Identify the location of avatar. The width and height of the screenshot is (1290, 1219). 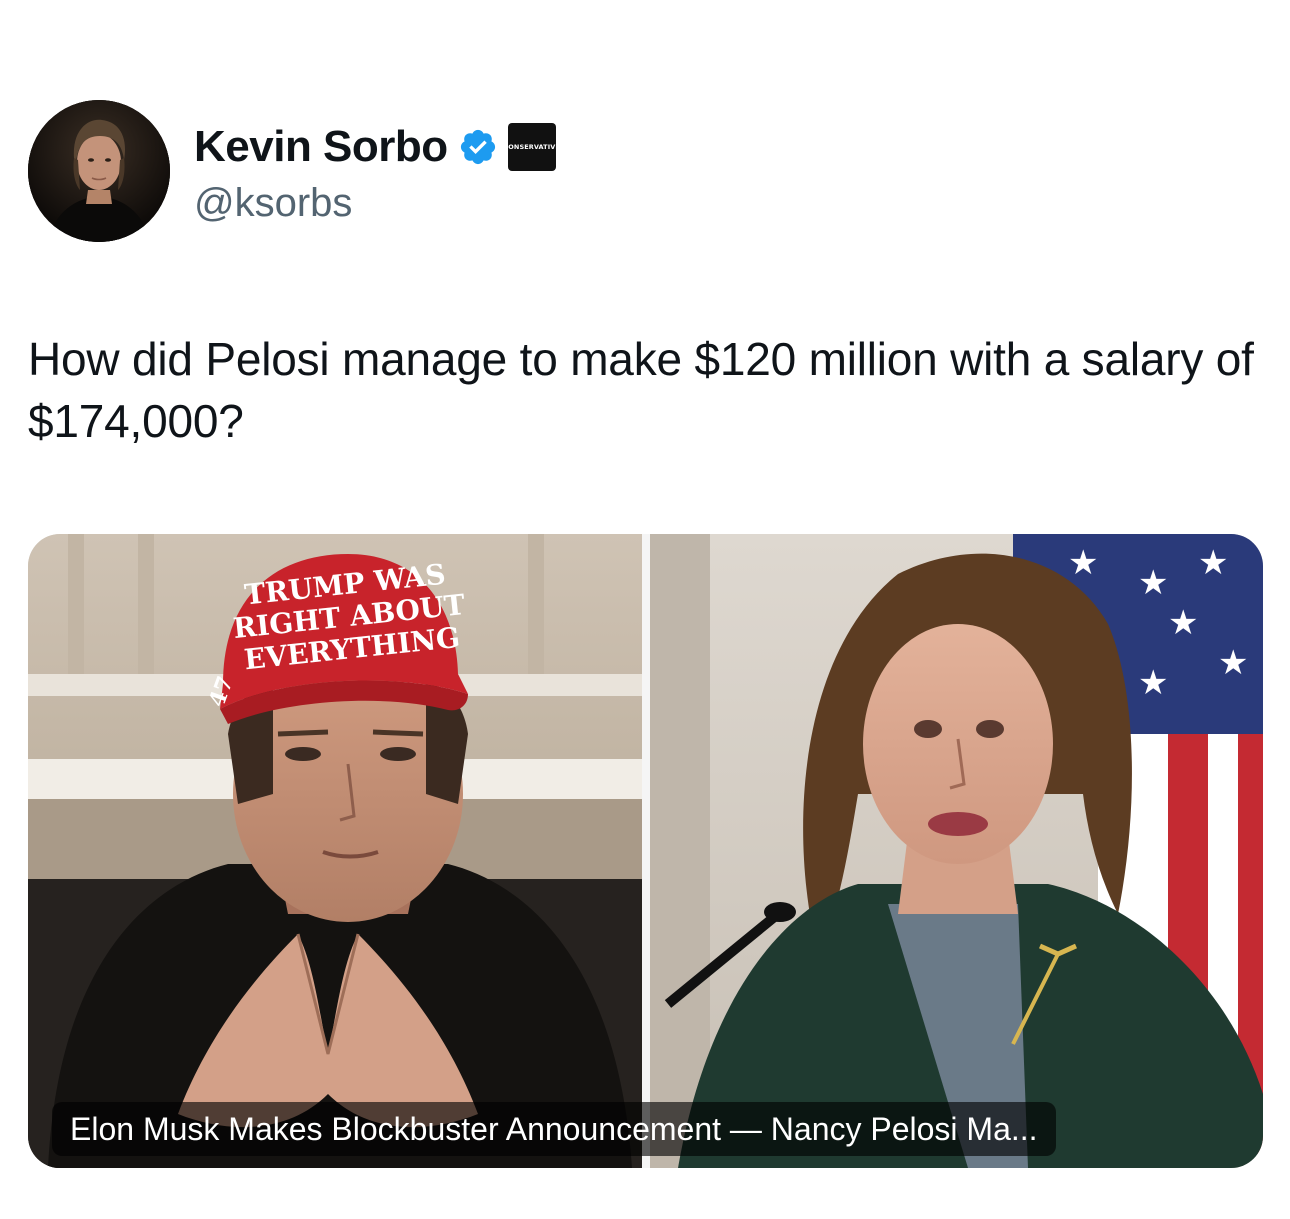
(99, 171).